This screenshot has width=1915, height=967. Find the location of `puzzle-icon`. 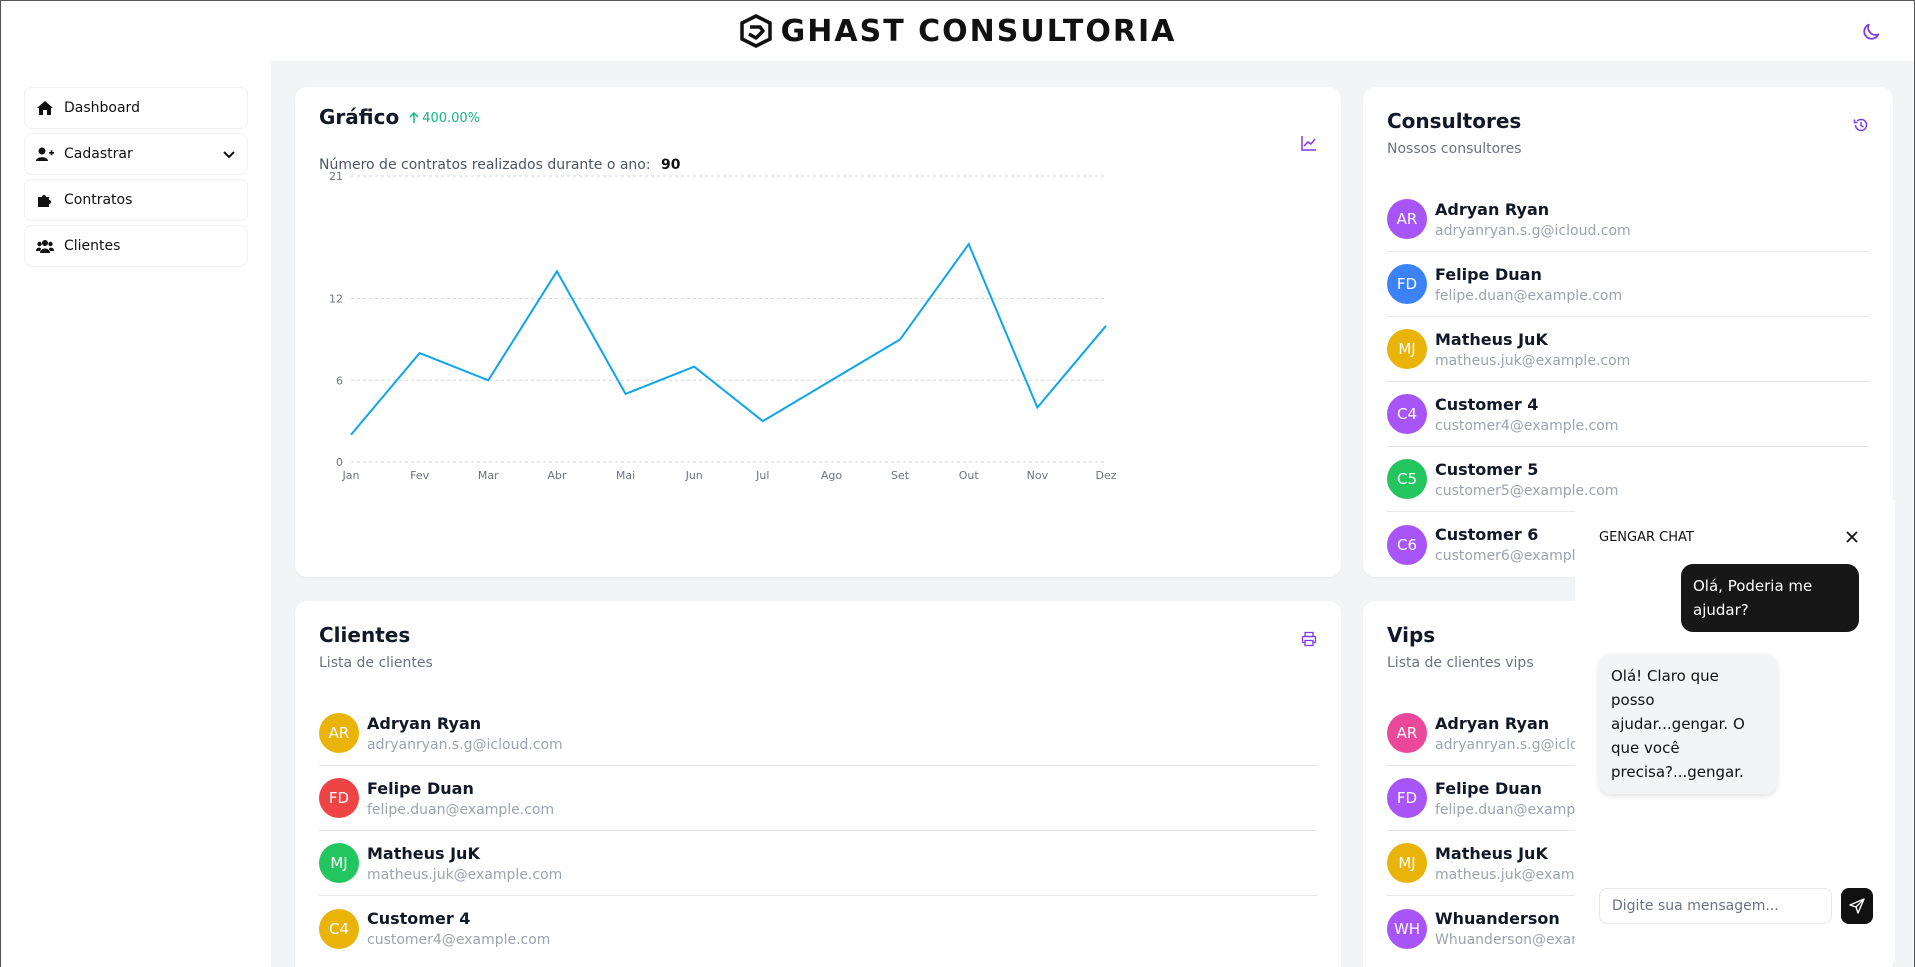

puzzle-icon is located at coordinates (45, 200).